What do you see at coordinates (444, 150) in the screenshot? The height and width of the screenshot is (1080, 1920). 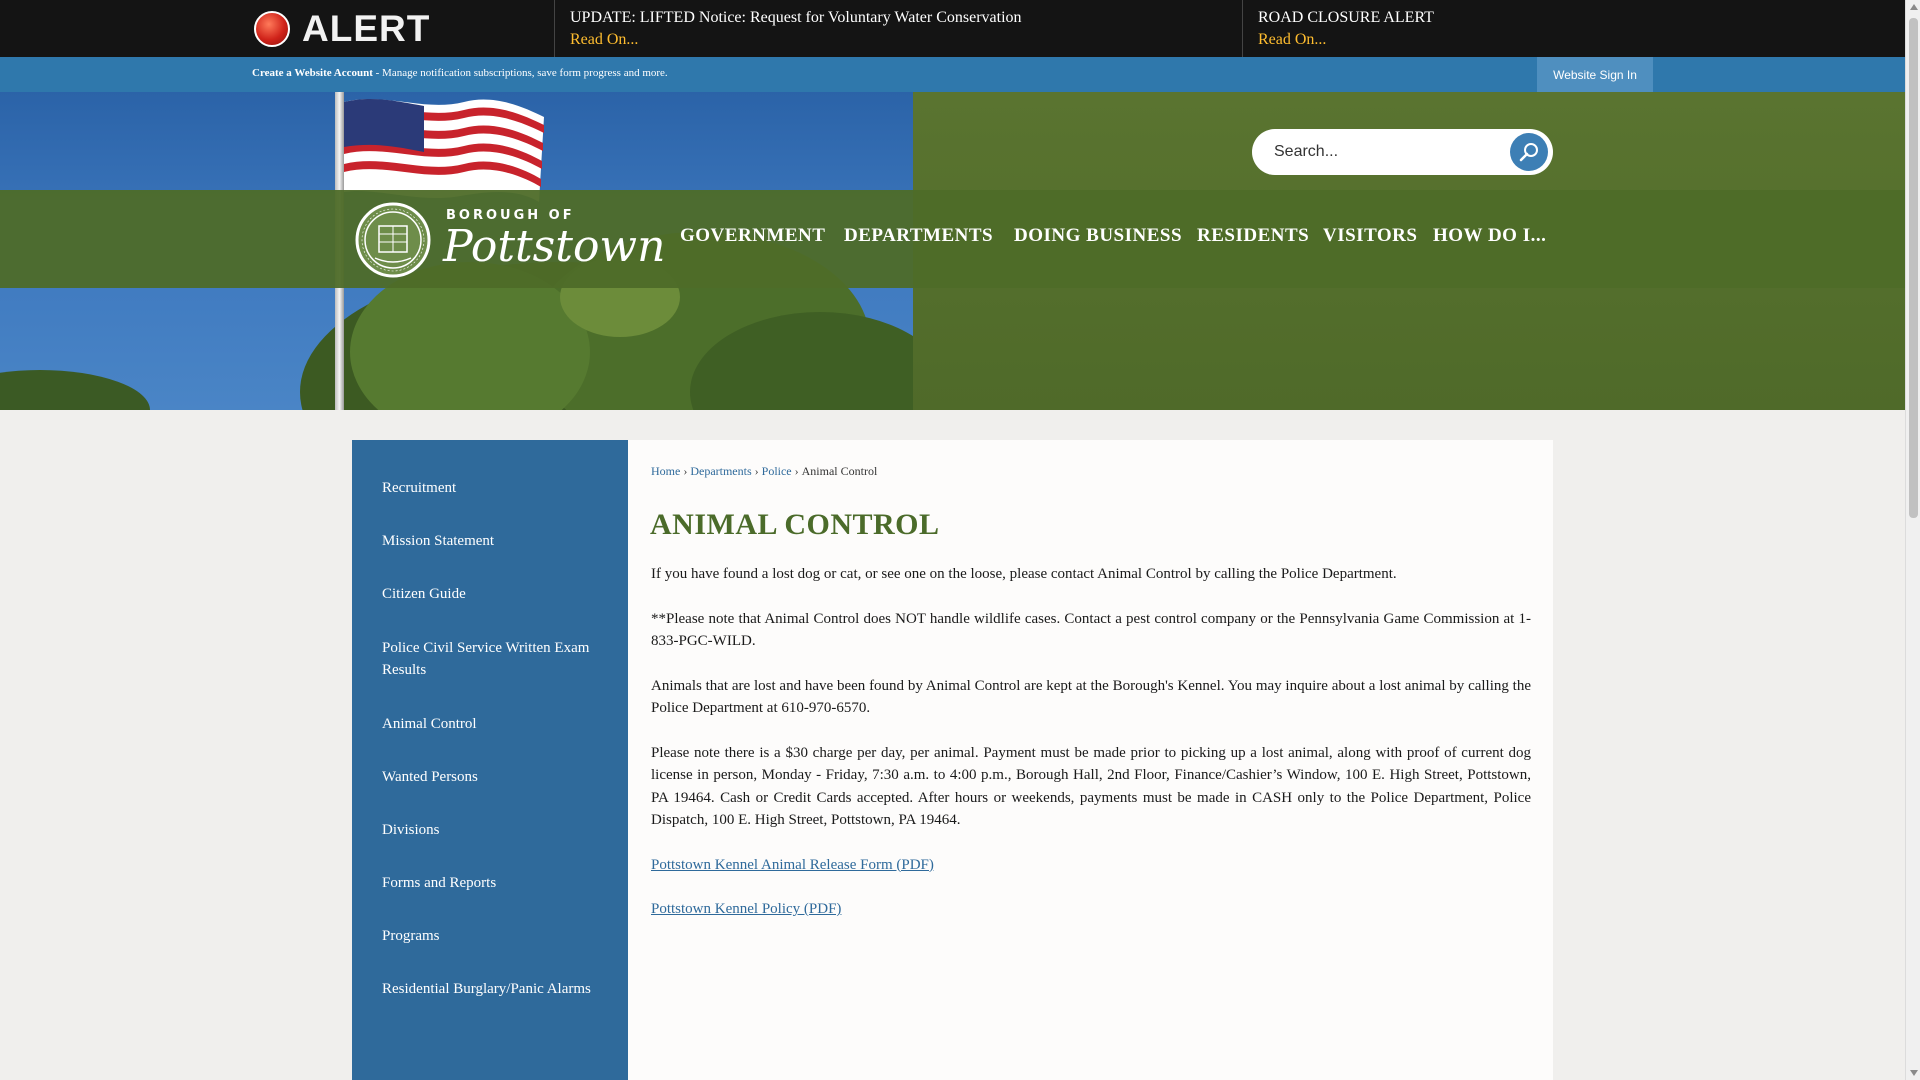 I see `american-flag-image` at bounding box center [444, 150].